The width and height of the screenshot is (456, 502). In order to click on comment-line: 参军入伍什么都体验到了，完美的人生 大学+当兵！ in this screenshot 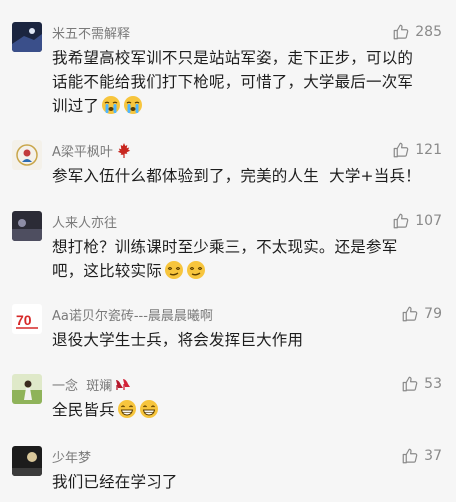, I will do `click(236, 176)`.